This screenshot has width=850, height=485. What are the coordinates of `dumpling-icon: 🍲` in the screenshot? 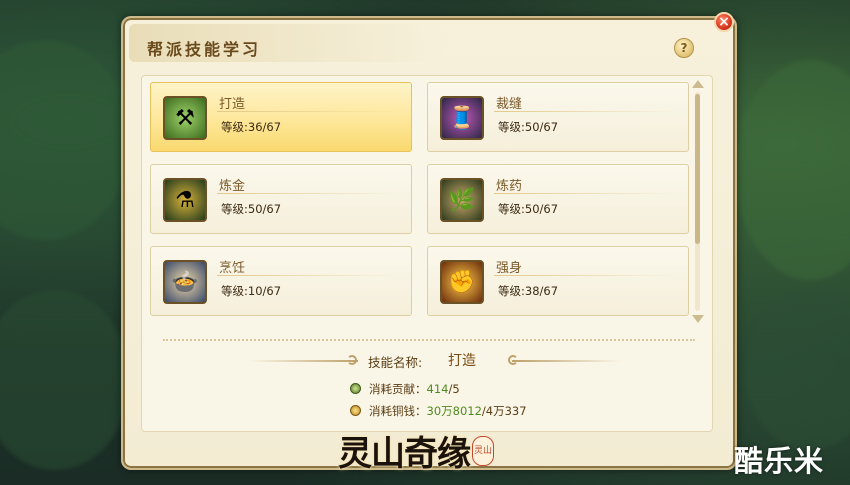 It's located at (185, 282).